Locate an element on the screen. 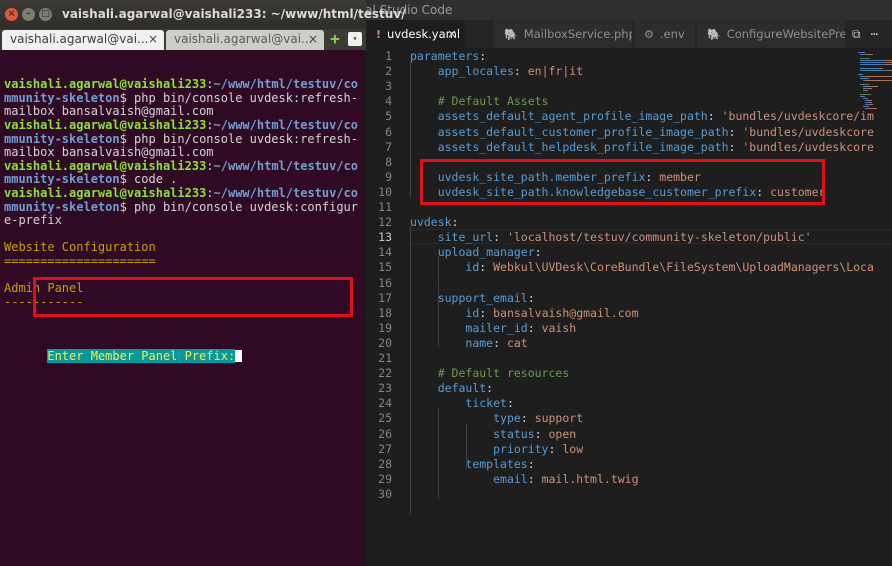 The image size is (892, 566). split-editor-icon: ⧉ is located at coordinates (856, 34).